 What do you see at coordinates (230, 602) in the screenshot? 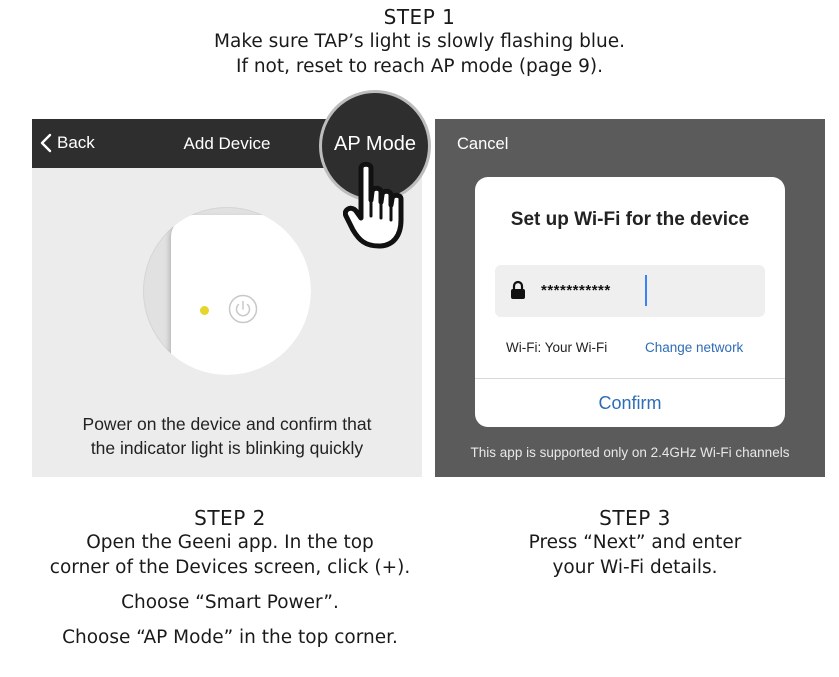
I see `step2-line3: Choose “Smart Power”.` at bounding box center [230, 602].